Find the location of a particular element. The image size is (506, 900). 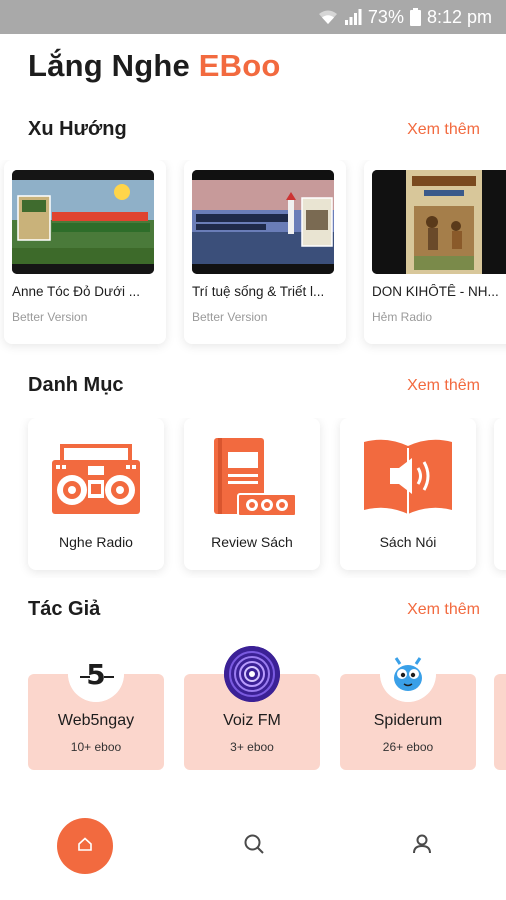

battery-icon is located at coordinates (415, 17).